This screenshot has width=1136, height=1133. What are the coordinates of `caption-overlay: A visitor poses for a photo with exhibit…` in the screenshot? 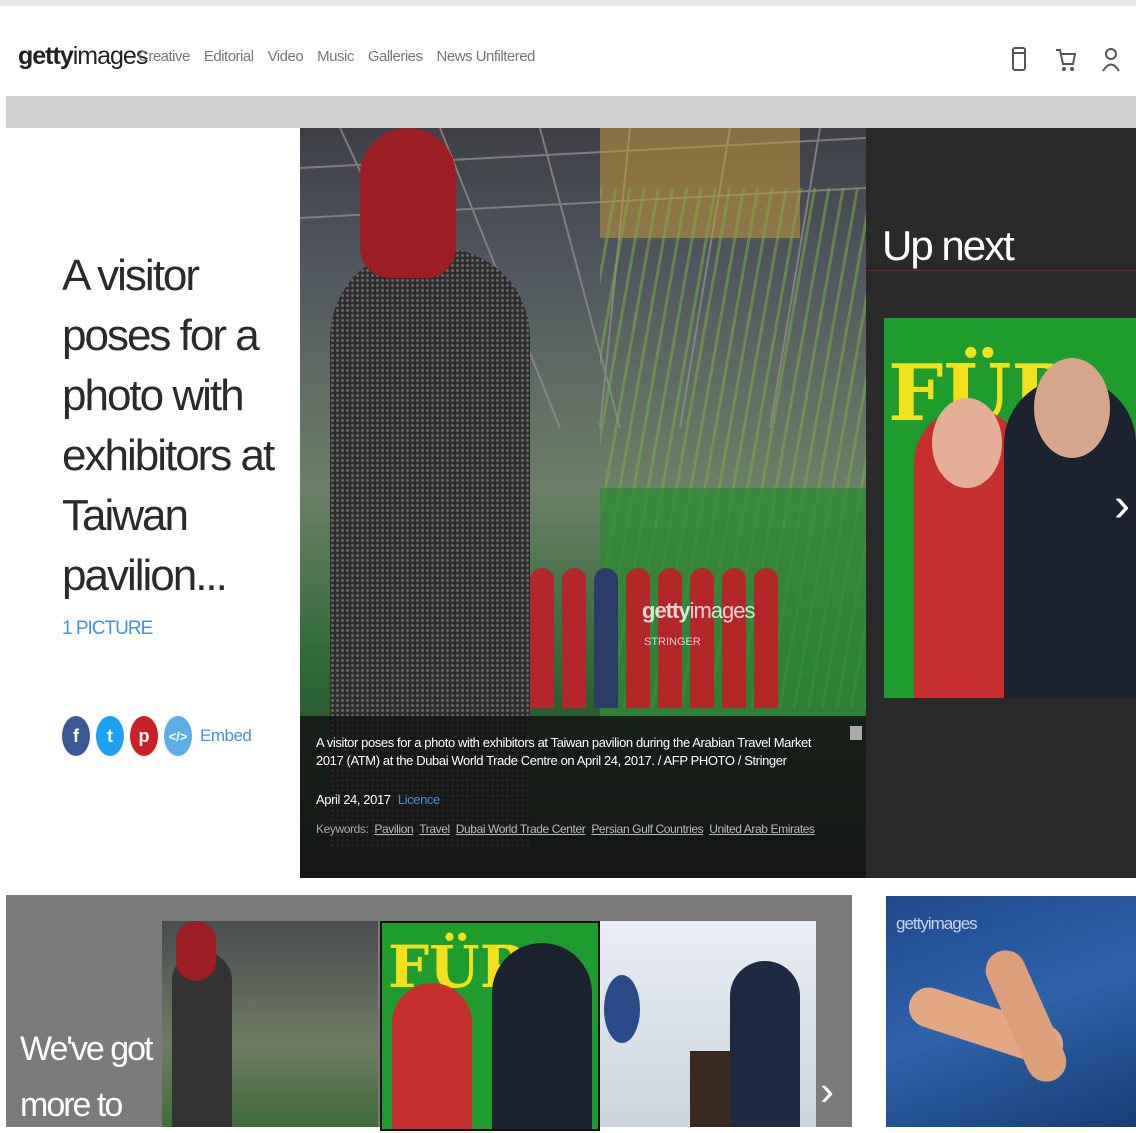 It's located at (583, 797).